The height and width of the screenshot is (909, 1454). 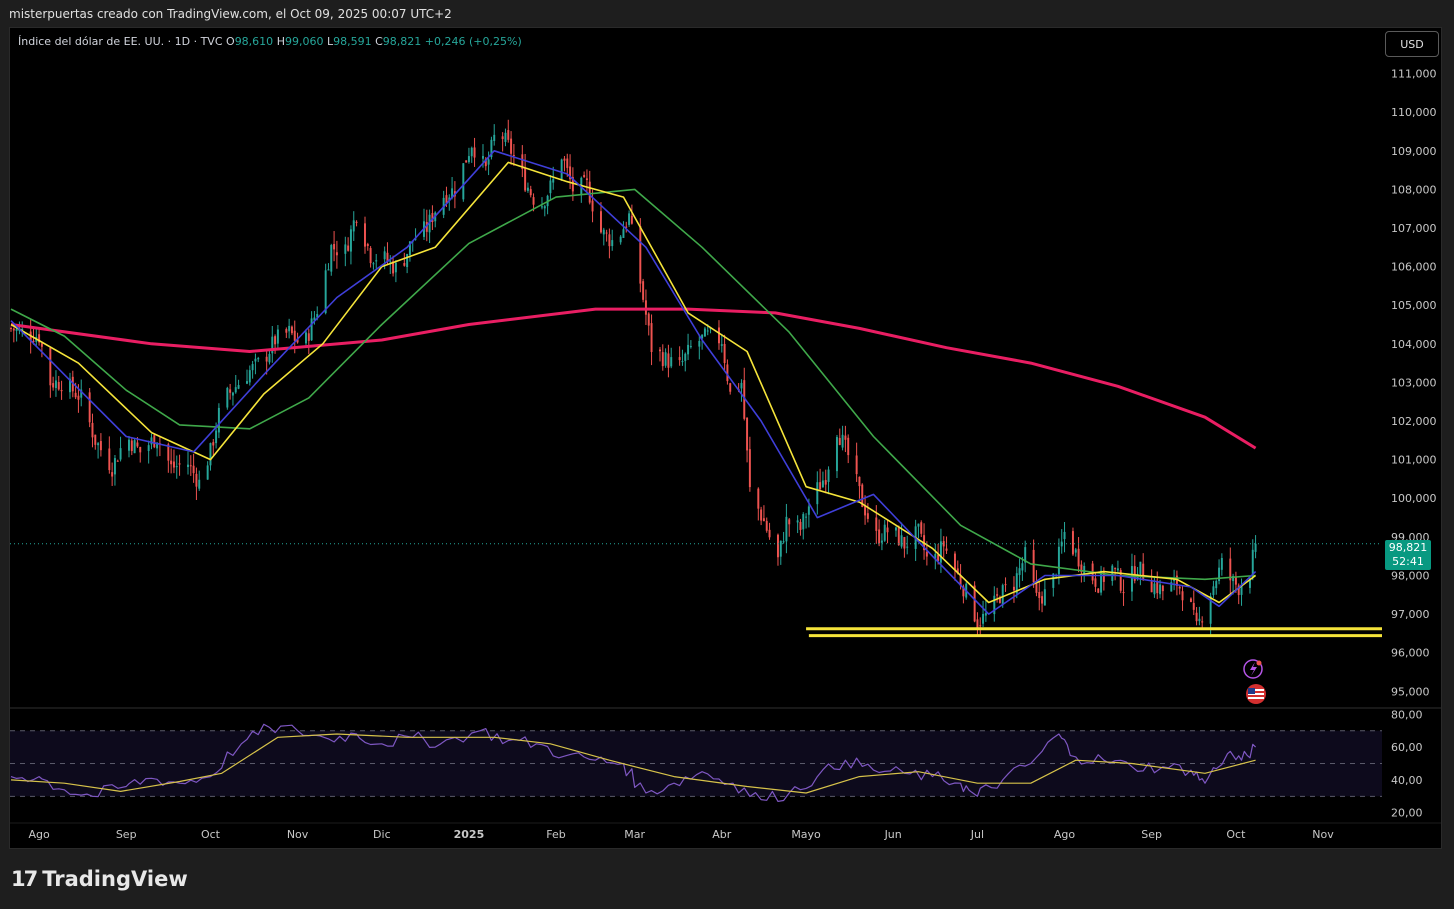 What do you see at coordinates (24, 879) in the screenshot?
I see `tv-logo-icon: 17` at bounding box center [24, 879].